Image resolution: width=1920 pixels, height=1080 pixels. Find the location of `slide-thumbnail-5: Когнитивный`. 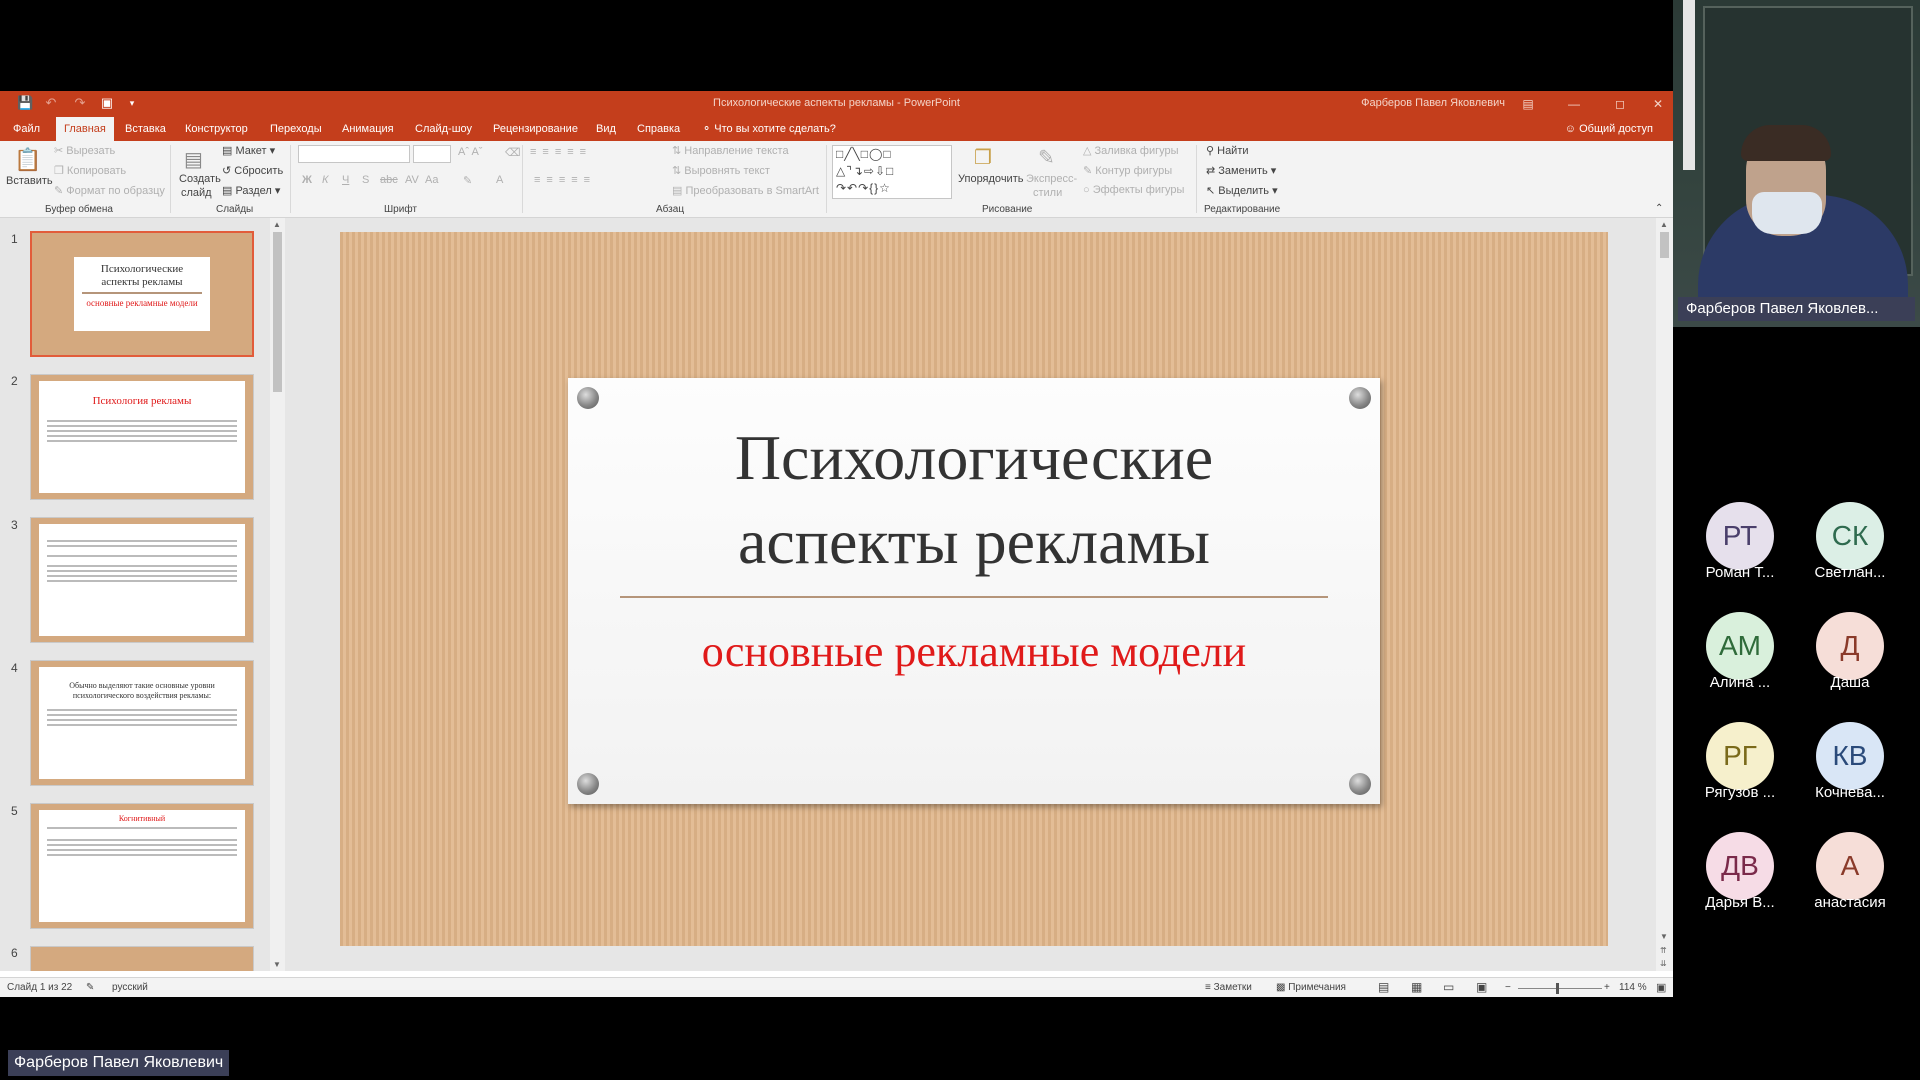

slide-thumbnail-5: Когнитивный is located at coordinates (142, 866).